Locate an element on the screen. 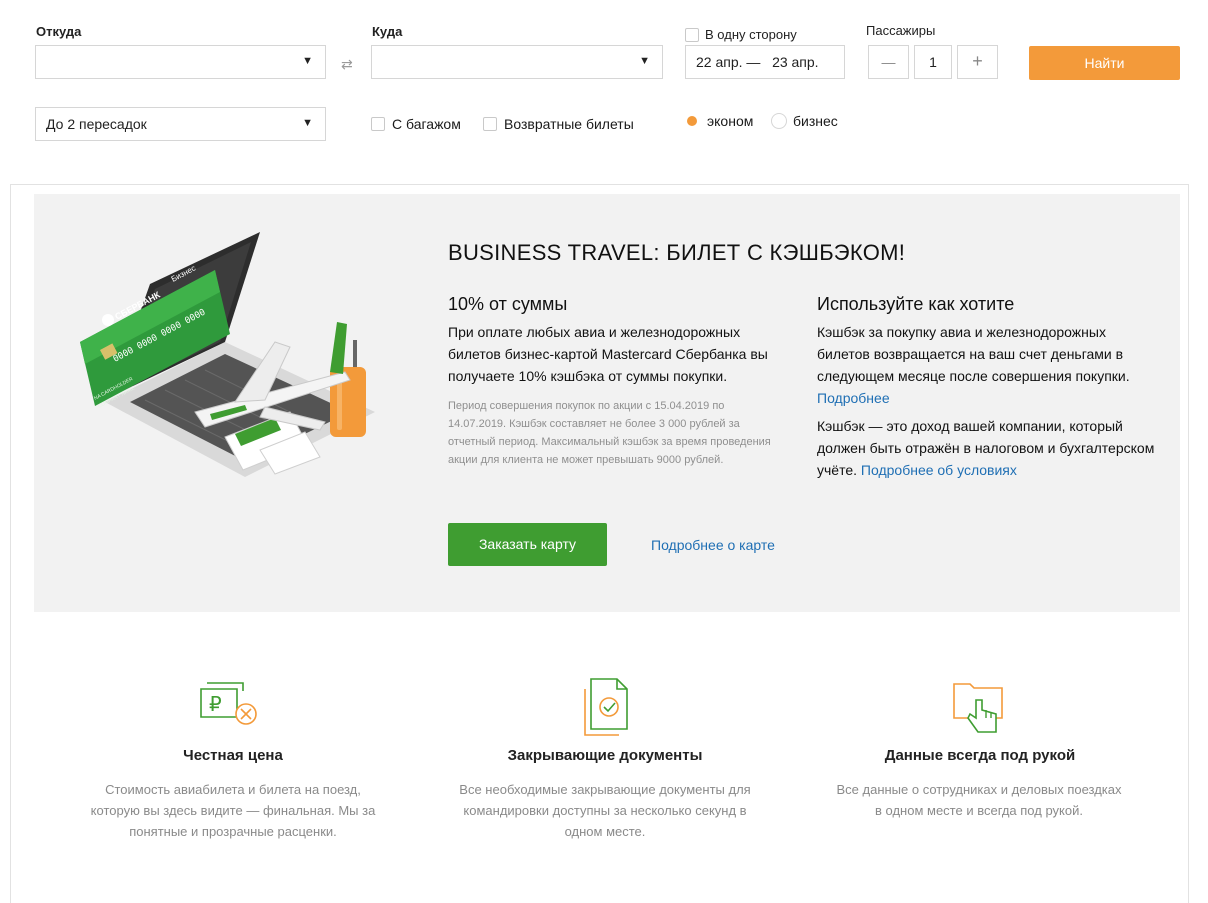 The width and height of the screenshot is (1208, 903). passengers-count: 1 is located at coordinates (933, 62).